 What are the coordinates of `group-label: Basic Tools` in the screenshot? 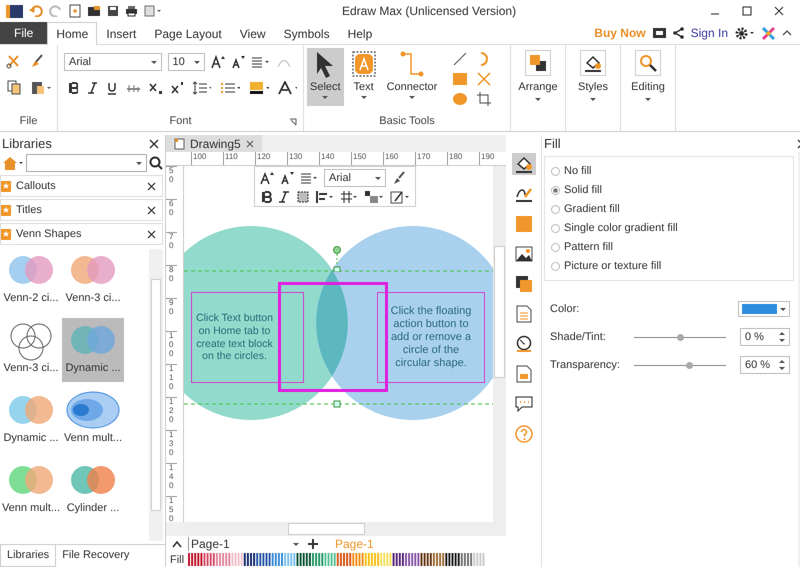 It's located at (407, 122).